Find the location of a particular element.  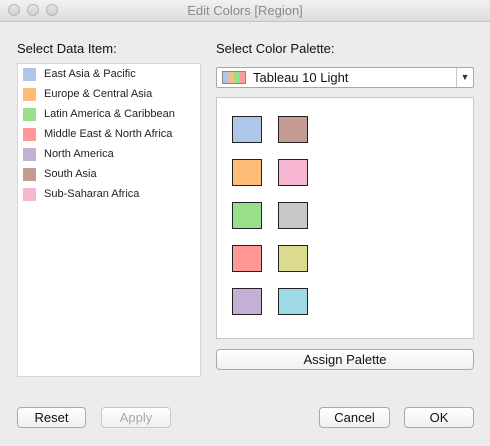

select-data-item-label: Select Data Item: is located at coordinates (67, 48).